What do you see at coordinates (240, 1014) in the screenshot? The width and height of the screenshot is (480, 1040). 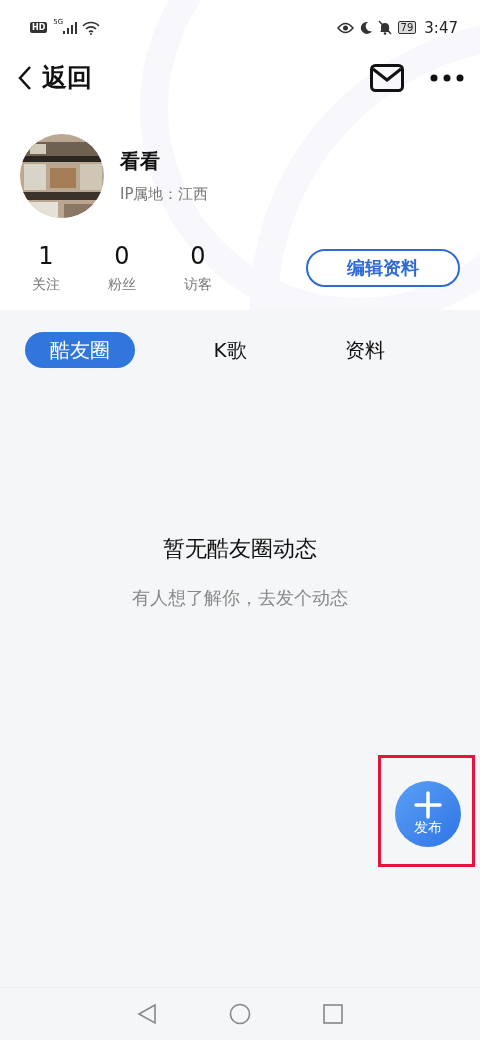 I see `home-nav-icon` at bounding box center [240, 1014].